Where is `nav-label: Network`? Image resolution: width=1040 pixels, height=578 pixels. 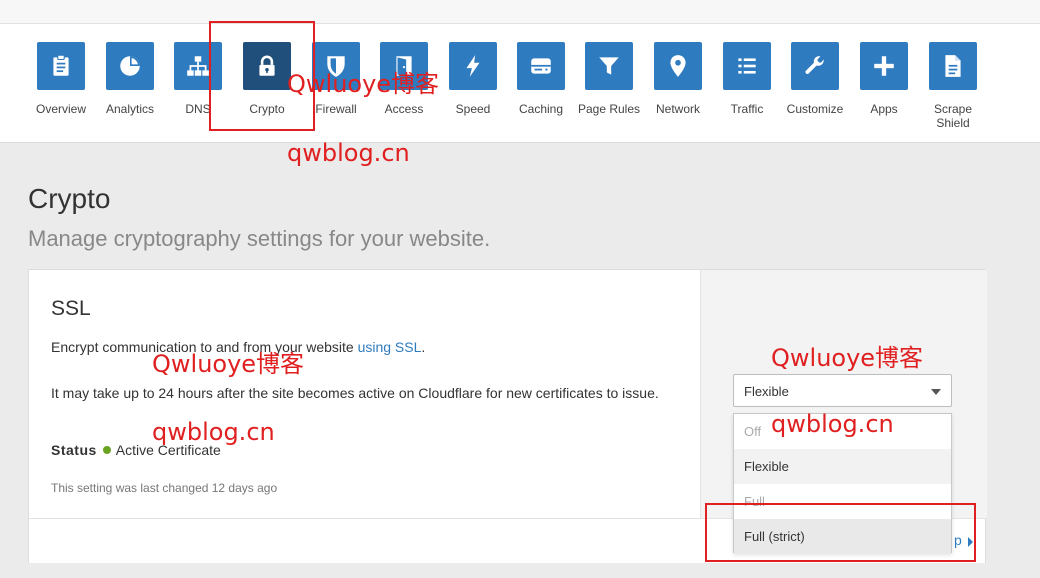
nav-label: Network is located at coordinates (677, 109).